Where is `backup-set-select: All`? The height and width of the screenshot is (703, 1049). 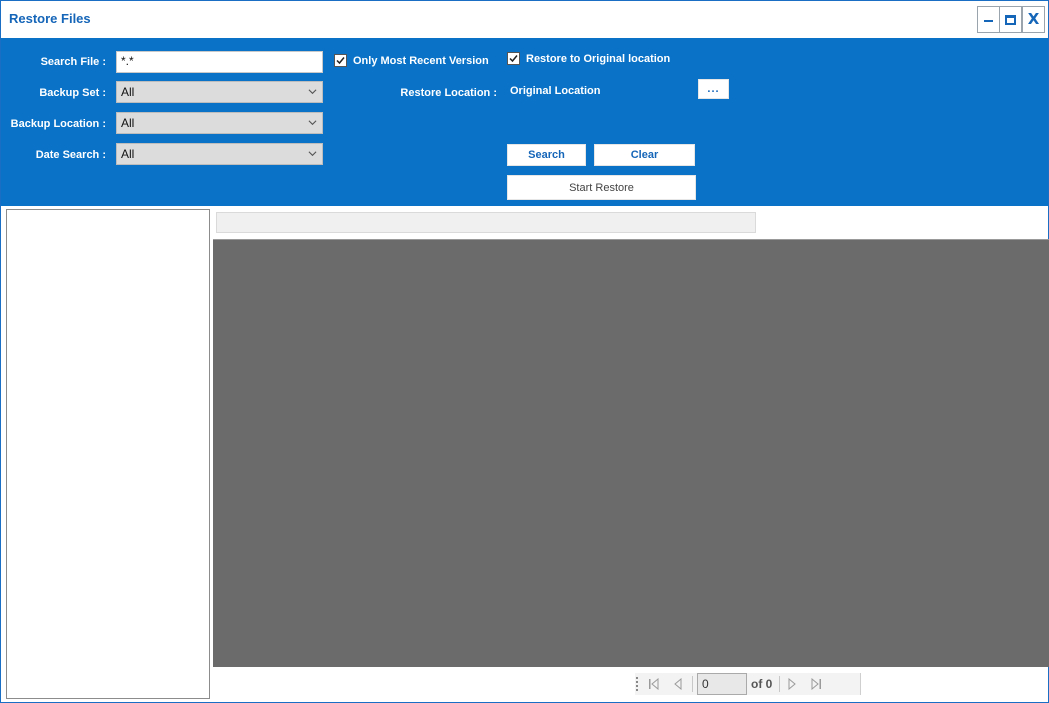
backup-set-select: All is located at coordinates (219, 92).